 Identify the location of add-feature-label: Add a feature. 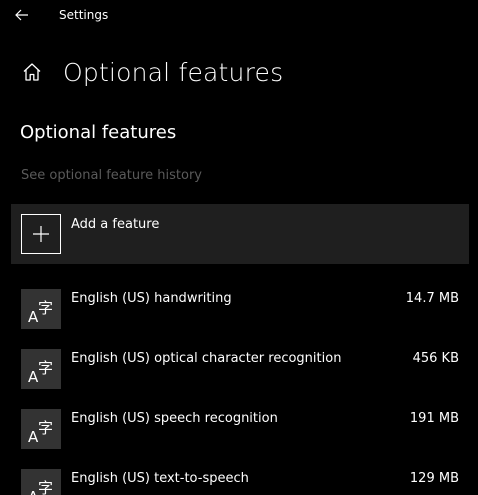
(115, 224).